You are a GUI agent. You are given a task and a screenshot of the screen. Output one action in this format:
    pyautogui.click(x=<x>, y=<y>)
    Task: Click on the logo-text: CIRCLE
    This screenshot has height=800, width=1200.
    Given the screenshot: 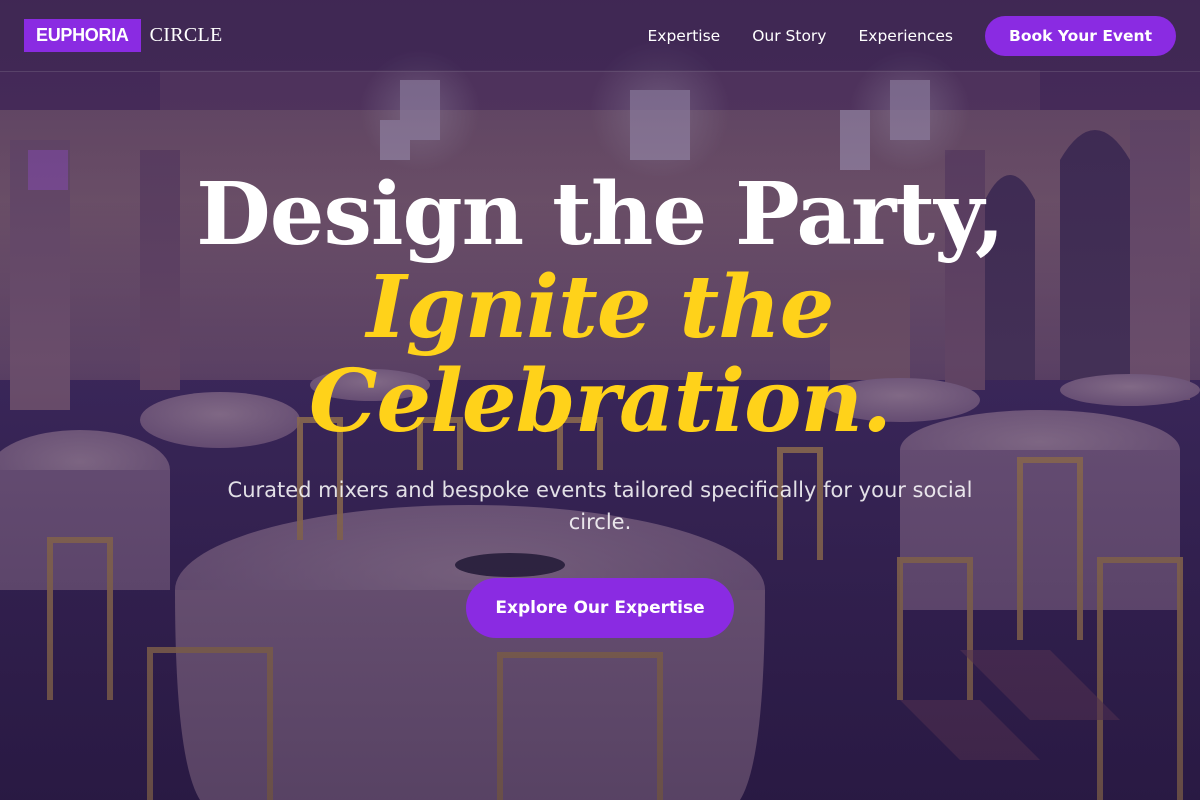 What is the action you would take?
    pyautogui.click(x=186, y=35)
    